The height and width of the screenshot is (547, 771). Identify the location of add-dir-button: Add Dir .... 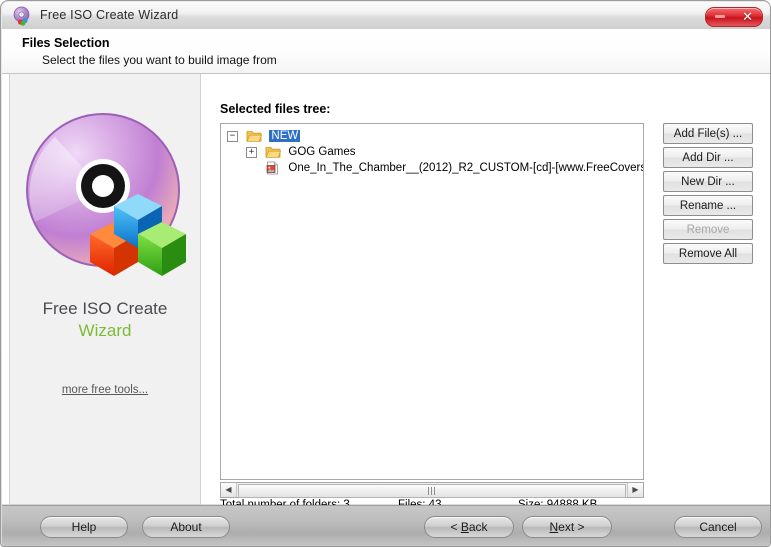
(708, 157).